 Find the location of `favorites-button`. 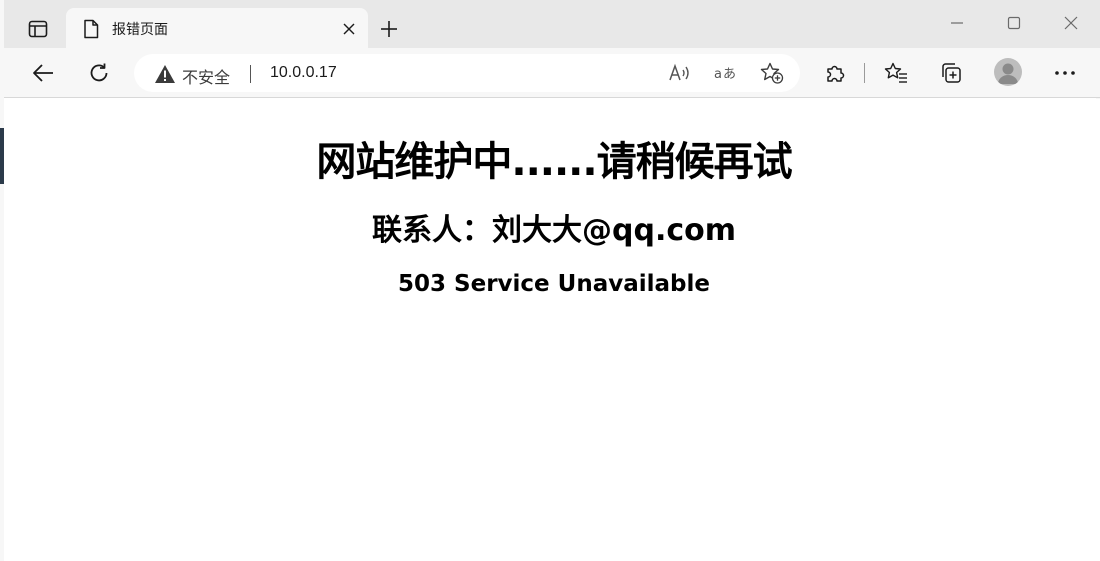

favorites-button is located at coordinates (896, 73).